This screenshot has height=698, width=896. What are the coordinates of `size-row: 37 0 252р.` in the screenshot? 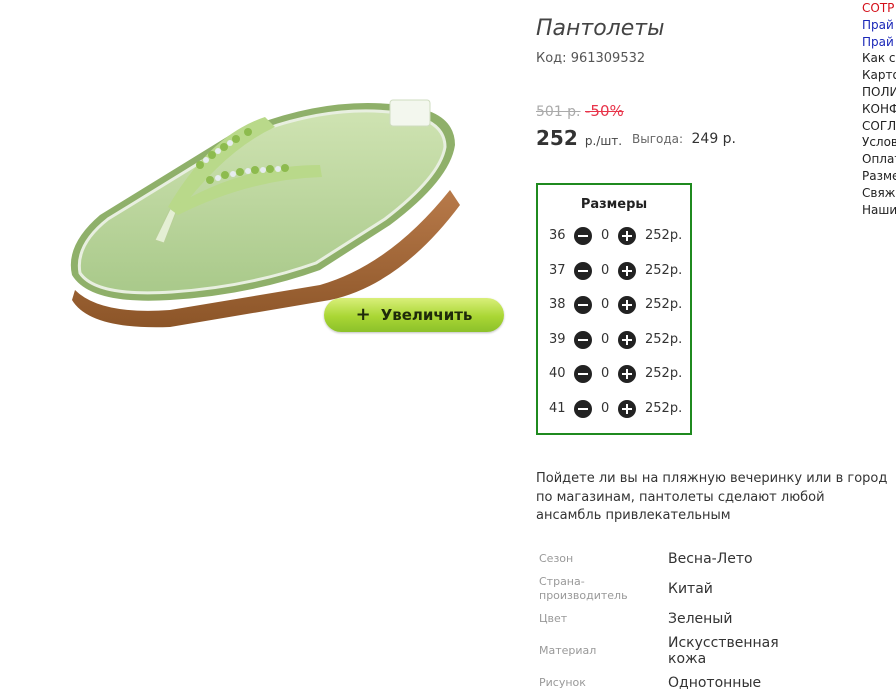 It's located at (614, 271).